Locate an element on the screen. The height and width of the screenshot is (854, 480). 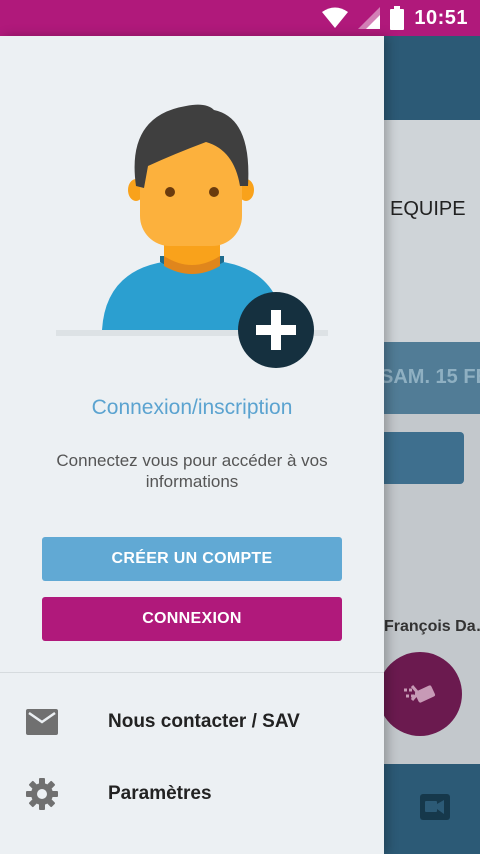
background-fab is located at coordinates (420, 694).